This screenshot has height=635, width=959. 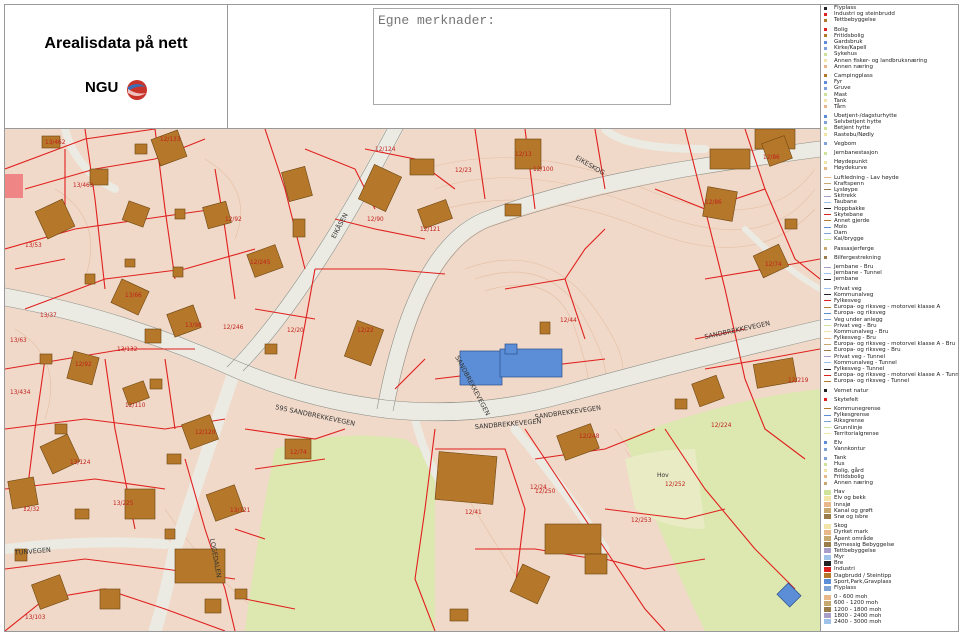 I want to click on legend-label: Flyplass, so click(x=845, y=8).